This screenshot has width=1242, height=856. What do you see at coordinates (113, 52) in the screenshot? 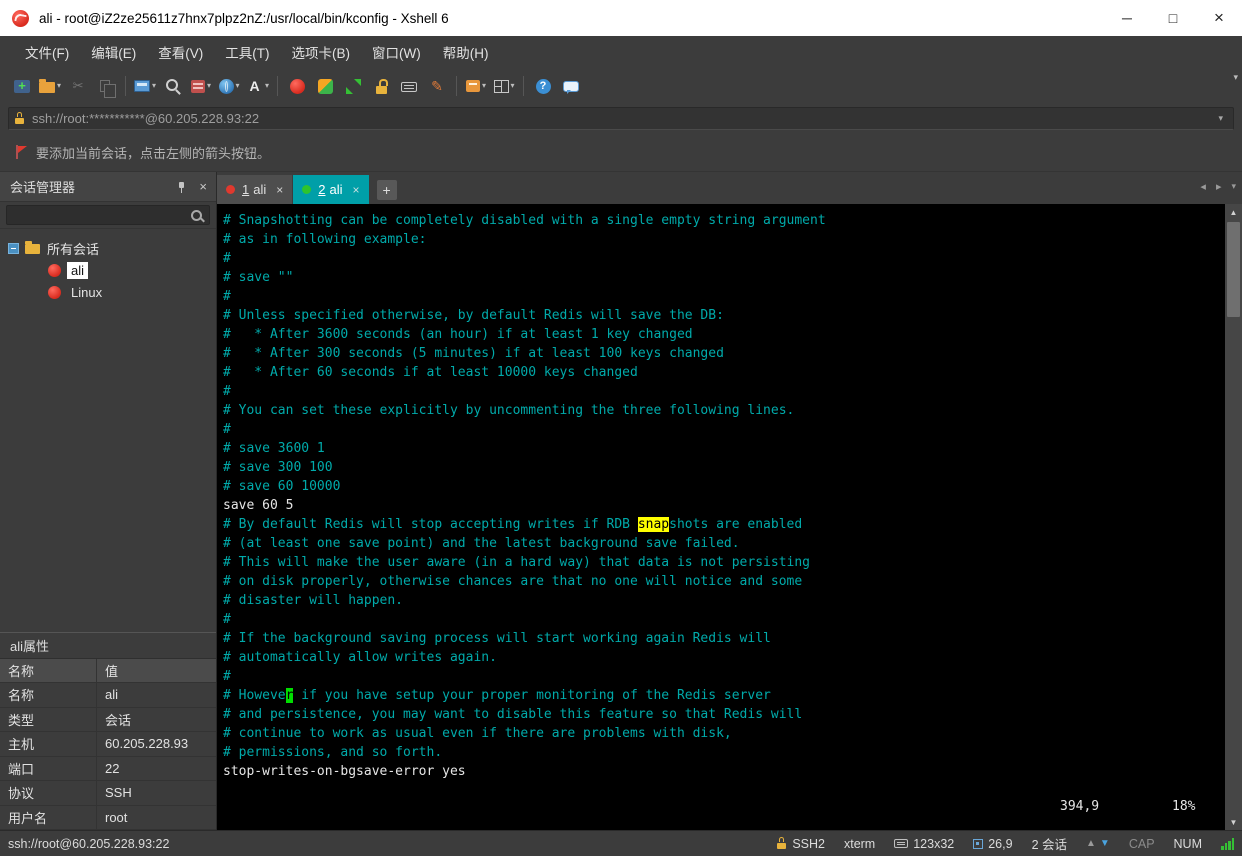
I see `menu-item: 编辑(E)` at bounding box center [113, 52].